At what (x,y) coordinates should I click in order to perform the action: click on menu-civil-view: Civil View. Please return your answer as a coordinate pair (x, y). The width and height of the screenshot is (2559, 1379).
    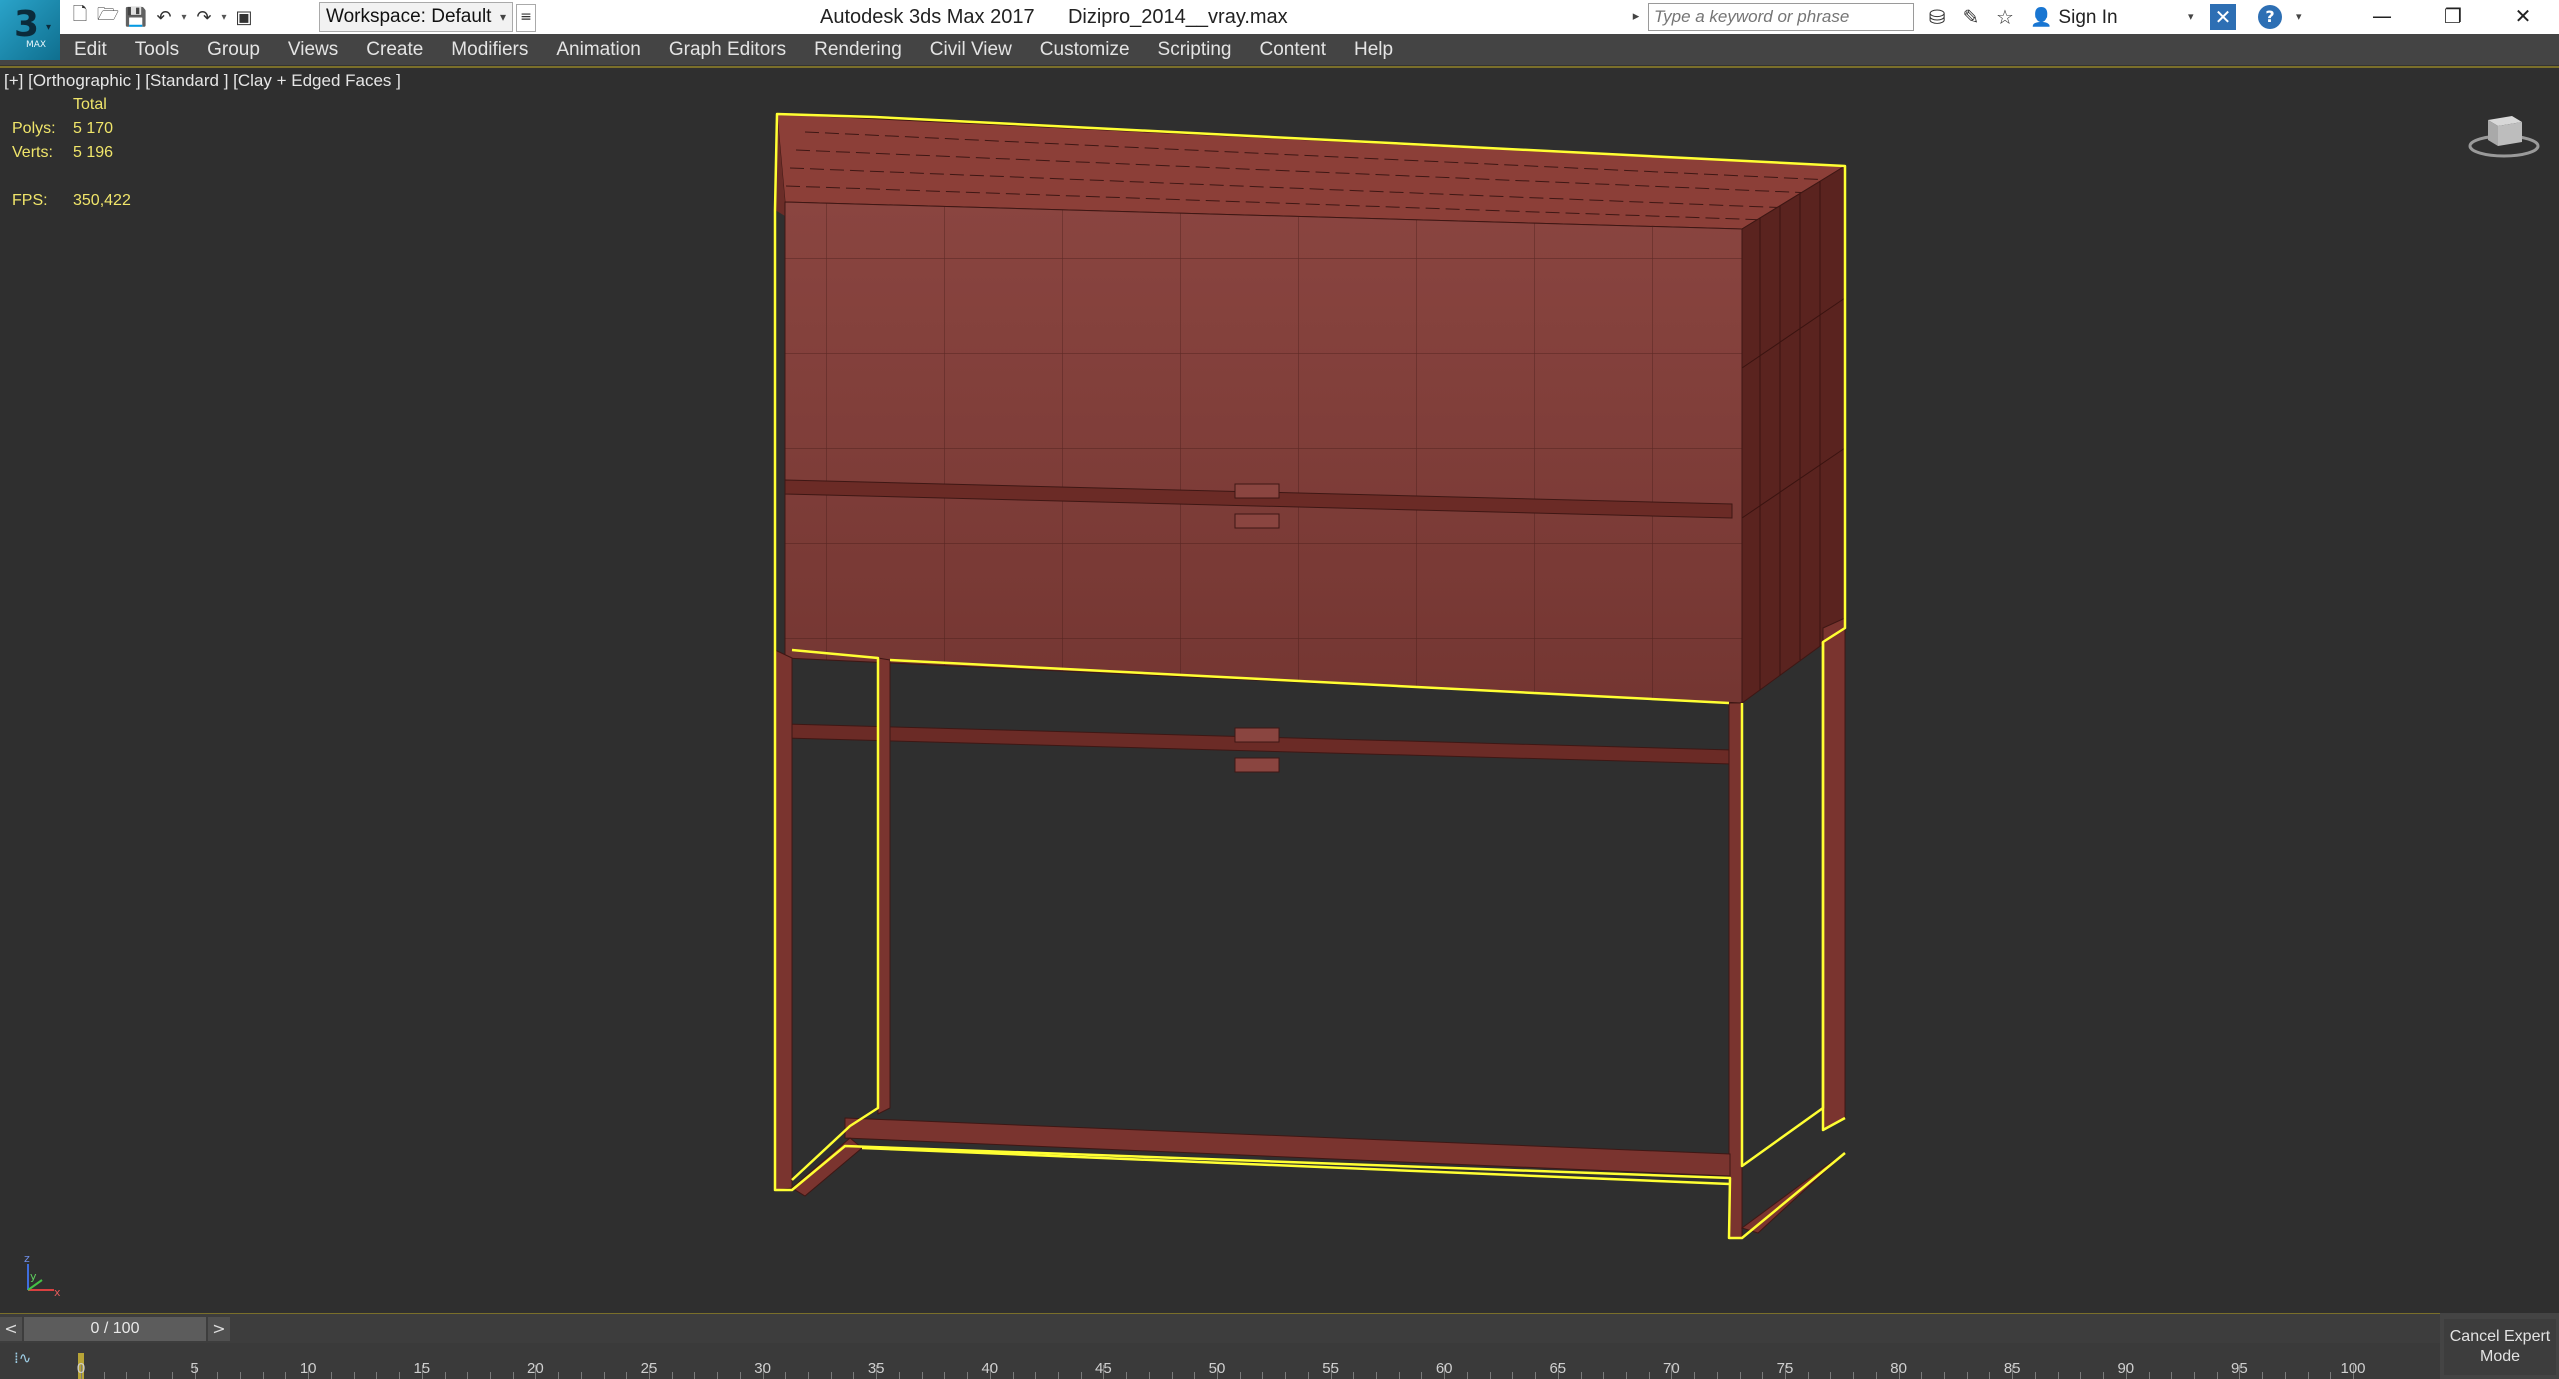
    Looking at the image, I should click on (971, 50).